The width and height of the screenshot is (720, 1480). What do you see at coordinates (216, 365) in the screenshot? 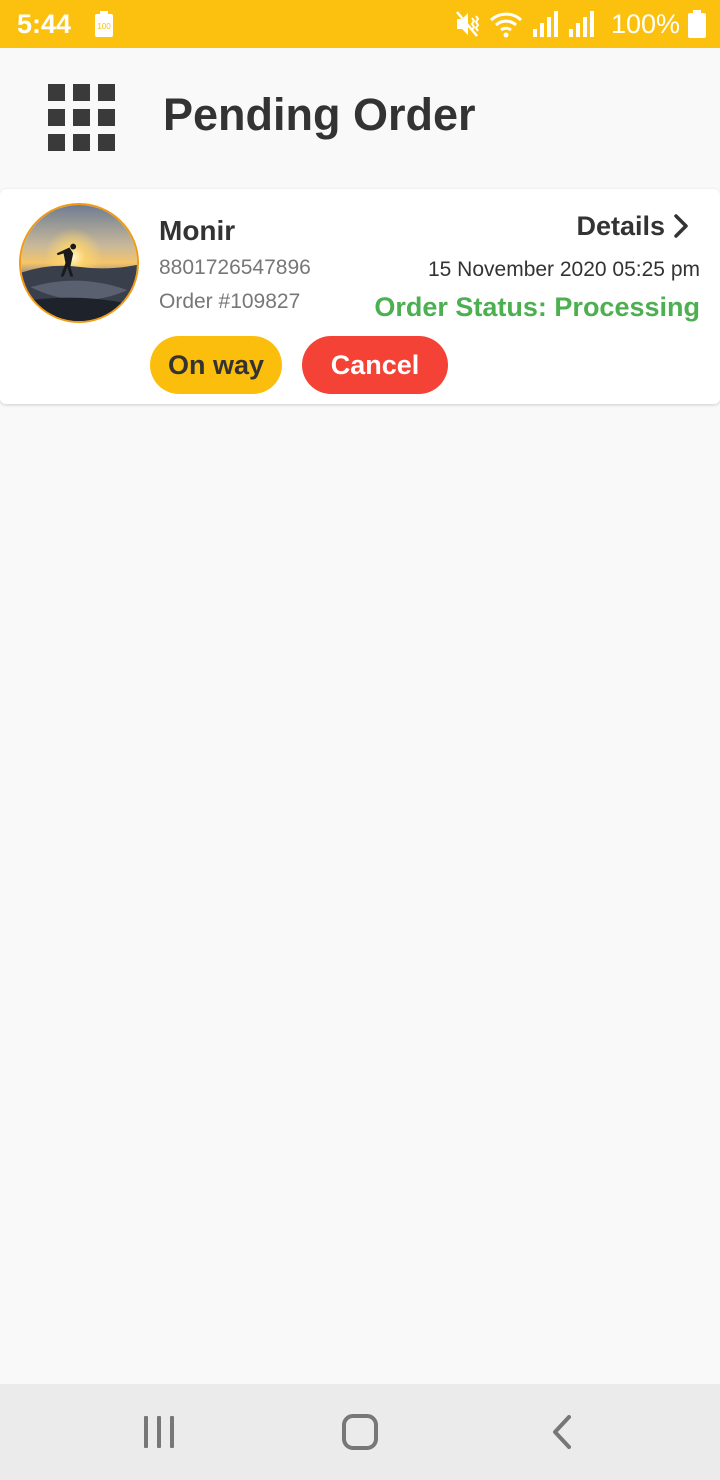
I see `on-way-button: On way` at bounding box center [216, 365].